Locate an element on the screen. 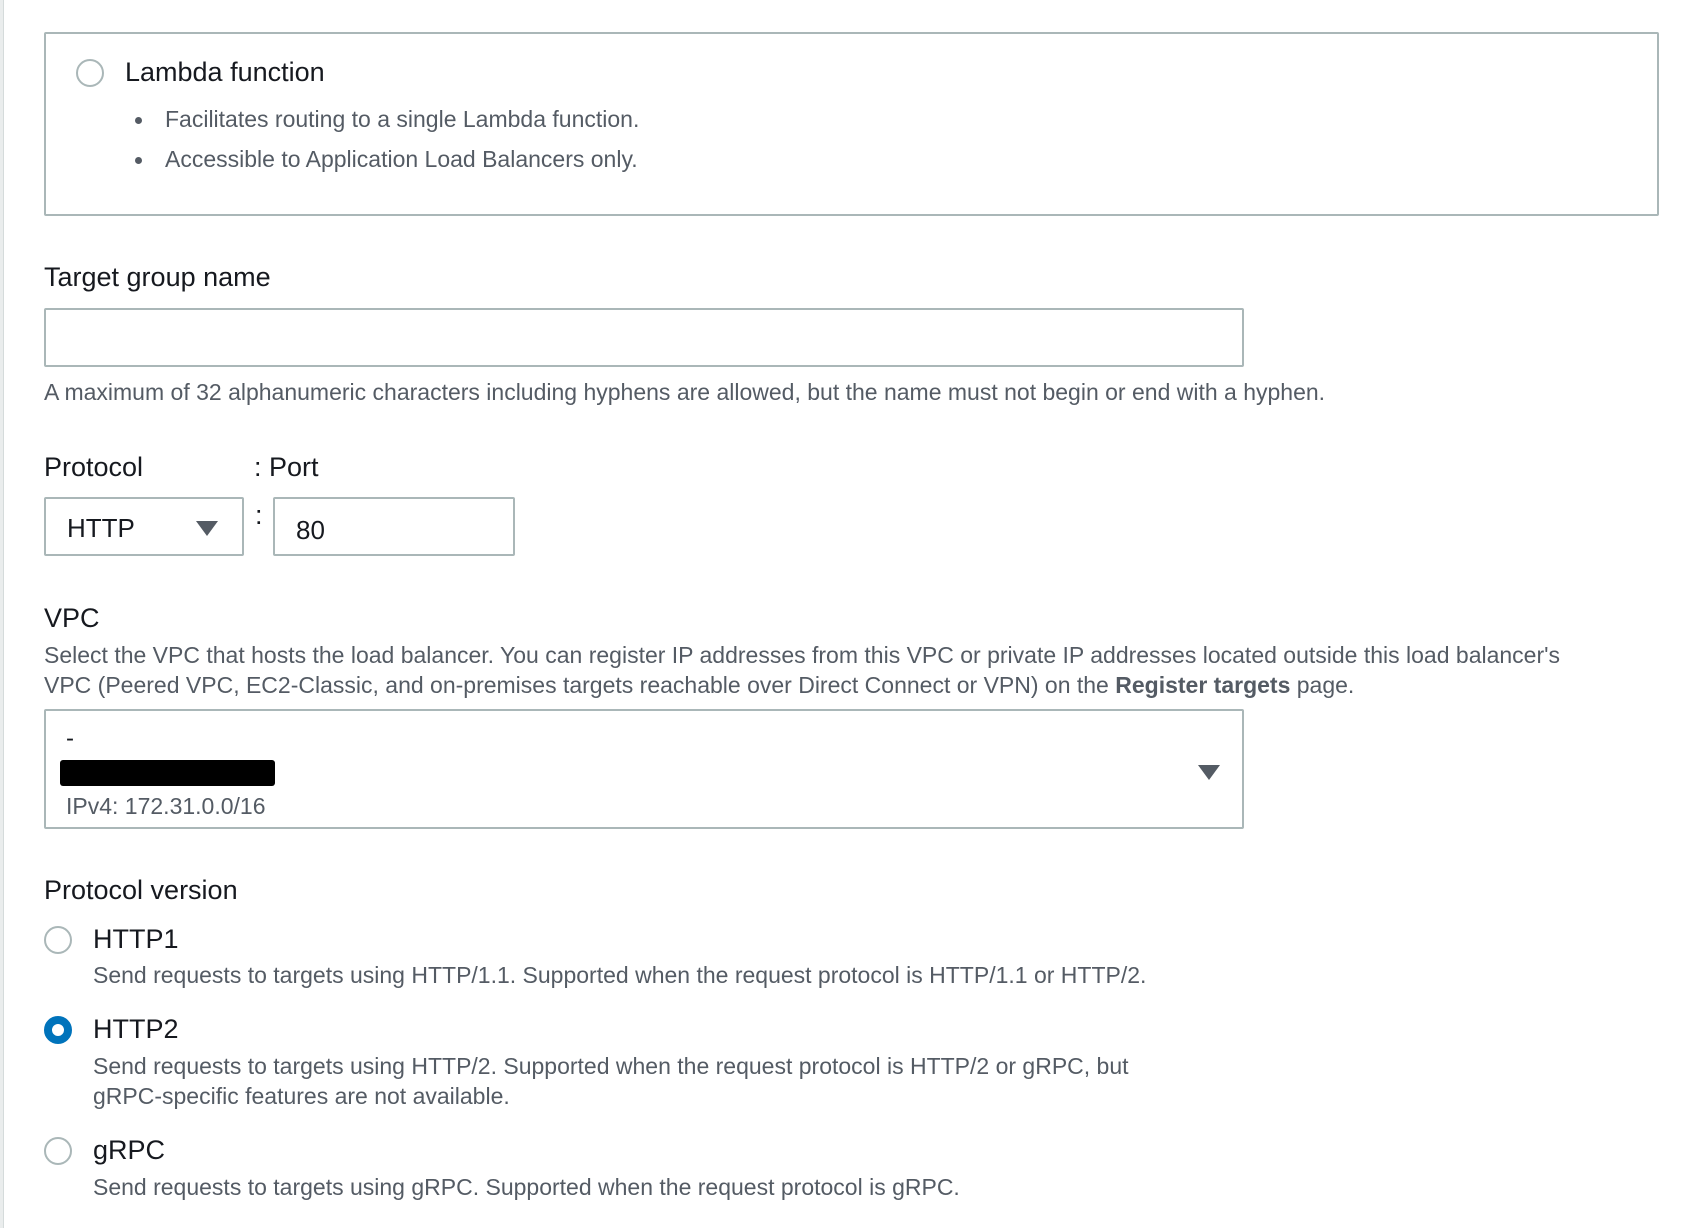 Image resolution: width=1686 pixels, height=1228 pixels. http1-label: HTTP1 is located at coordinates (136, 939).